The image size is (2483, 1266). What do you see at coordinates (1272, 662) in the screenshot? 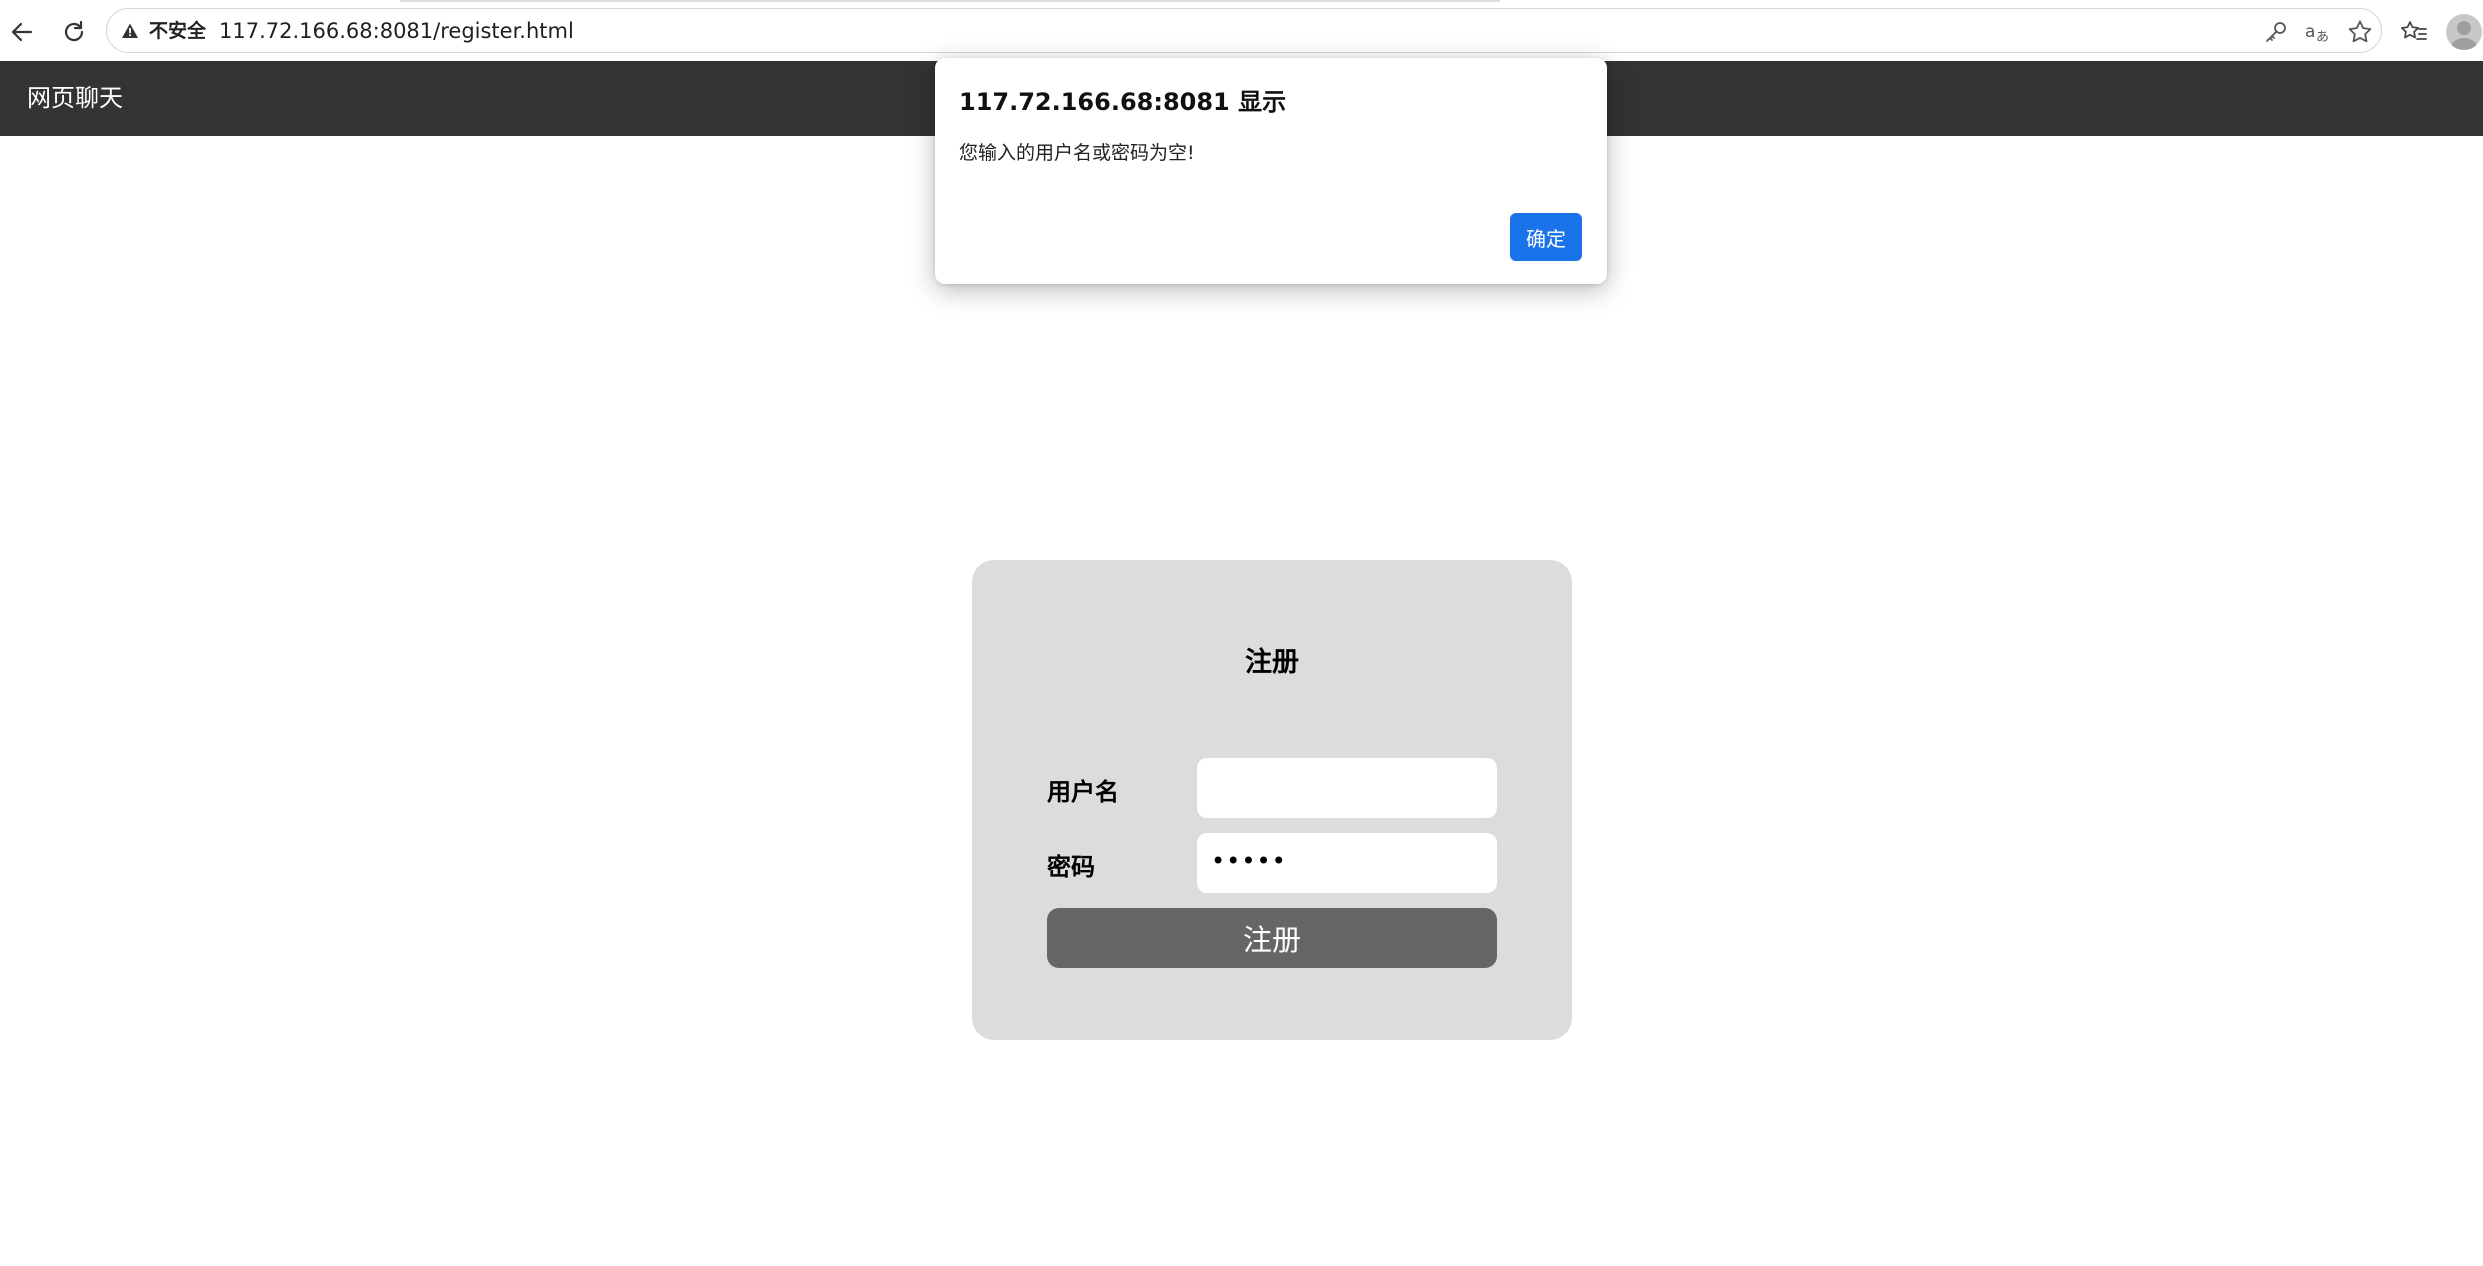
I see `register-title: 注册` at bounding box center [1272, 662].